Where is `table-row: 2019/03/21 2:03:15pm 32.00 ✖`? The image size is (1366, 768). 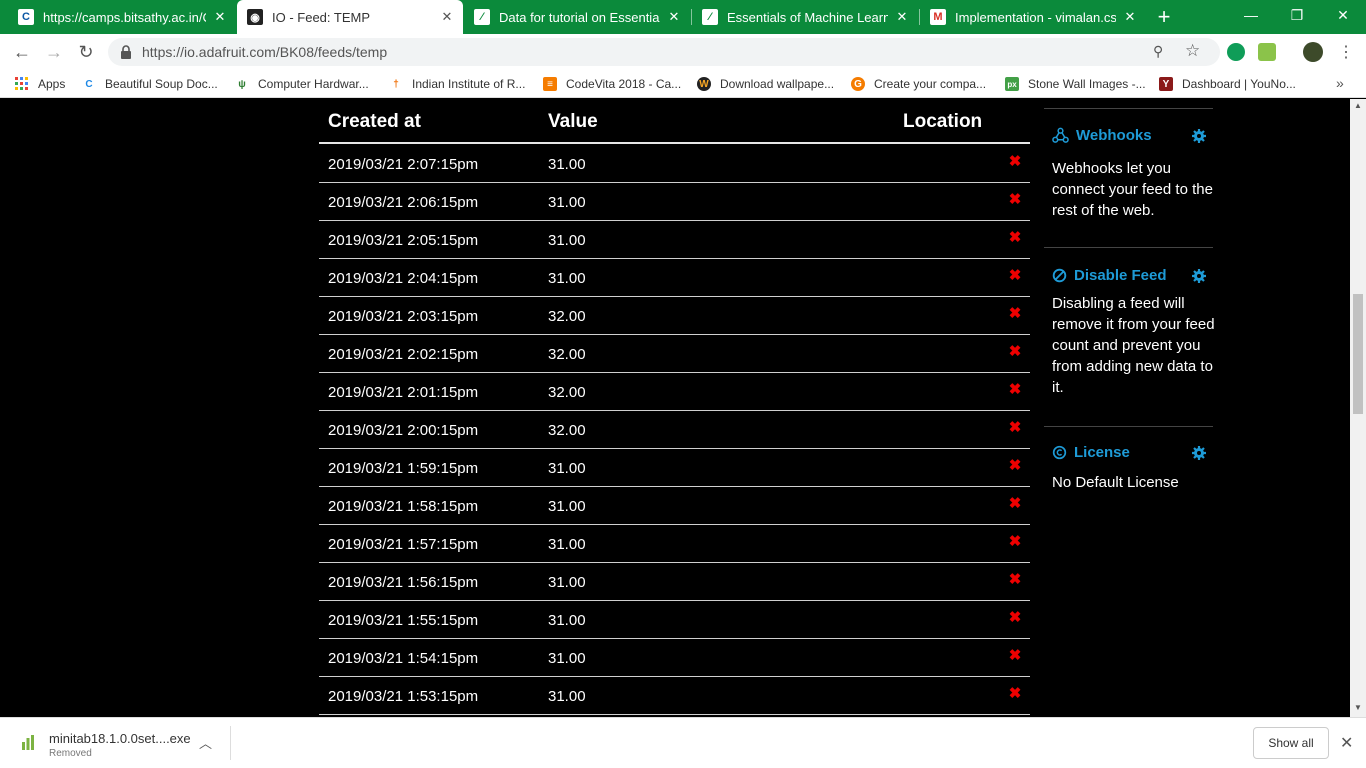 table-row: 2019/03/21 2:03:15pm 32.00 ✖ is located at coordinates (674, 316).